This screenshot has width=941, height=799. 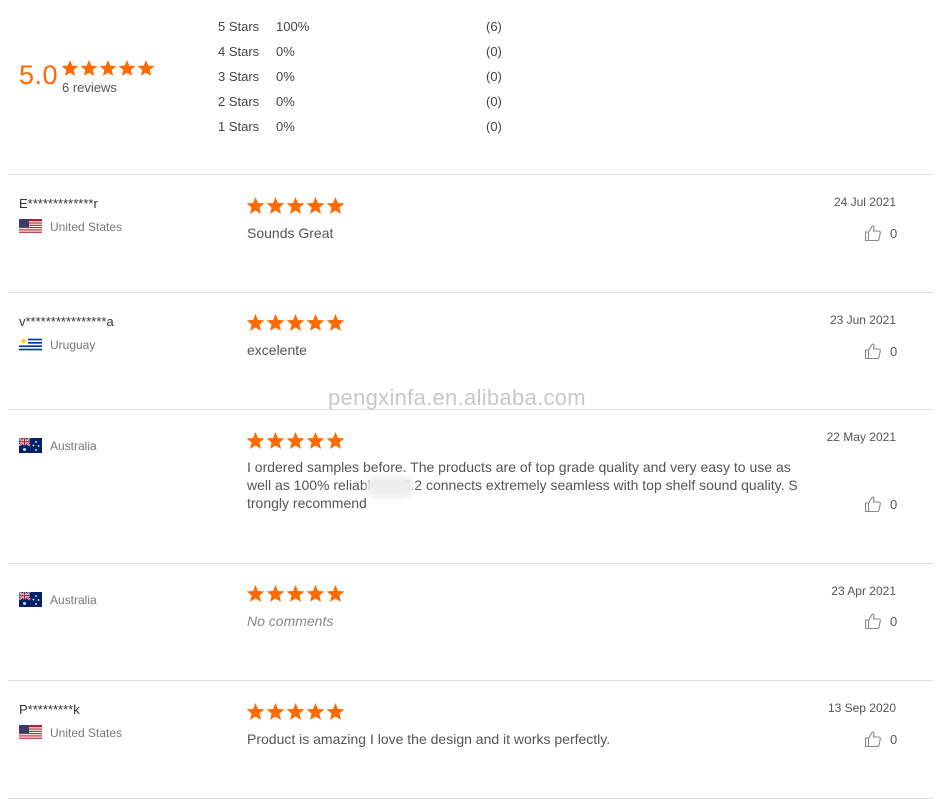 I want to click on distribution-label: 4 Stars, so click(x=239, y=51).